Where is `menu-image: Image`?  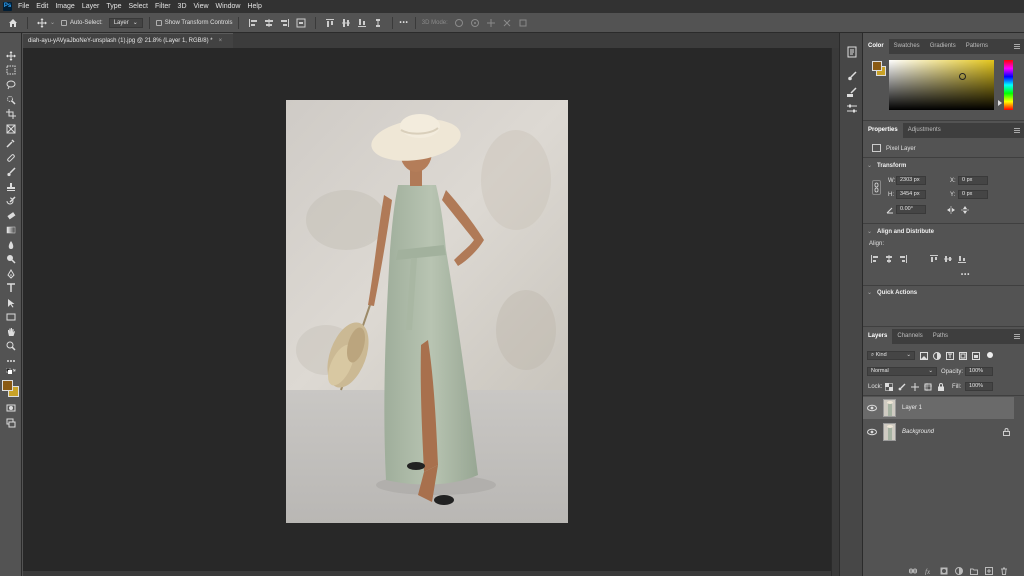 menu-image: Image is located at coordinates (64, 6).